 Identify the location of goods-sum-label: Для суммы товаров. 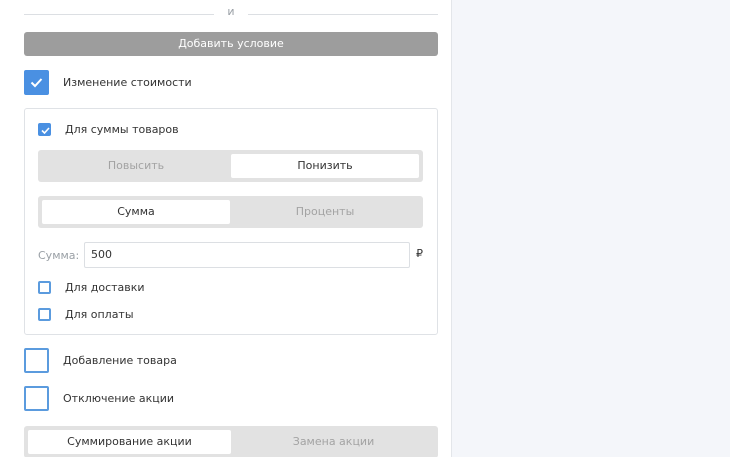
(122, 129).